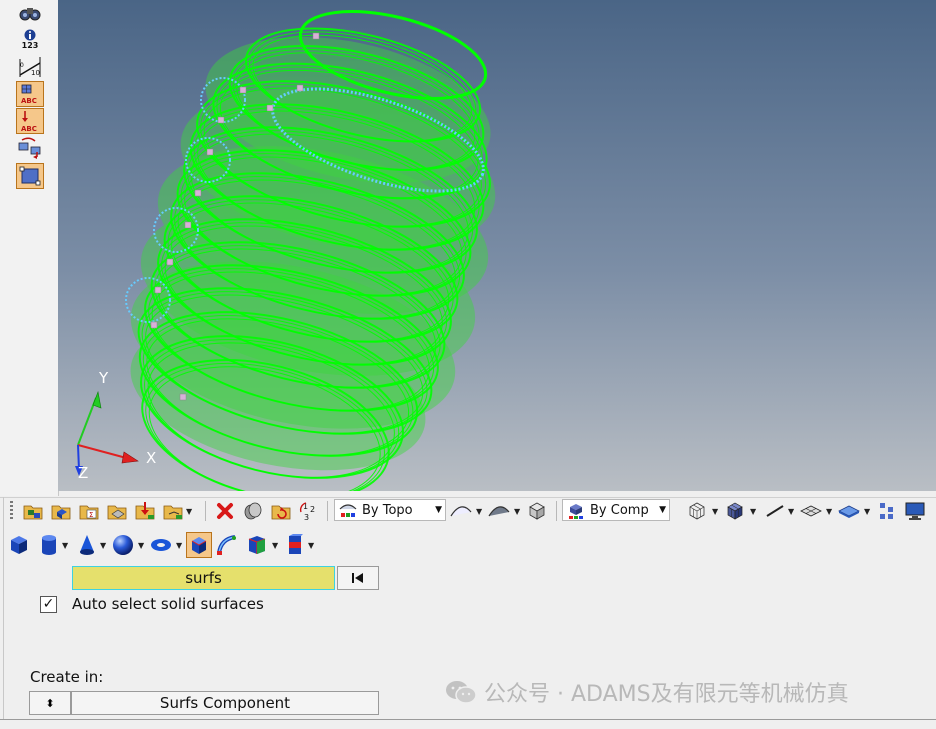  I want to click on watermark-text: 公众号 · ADAMS及有限元等机械仿真, so click(666, 694).